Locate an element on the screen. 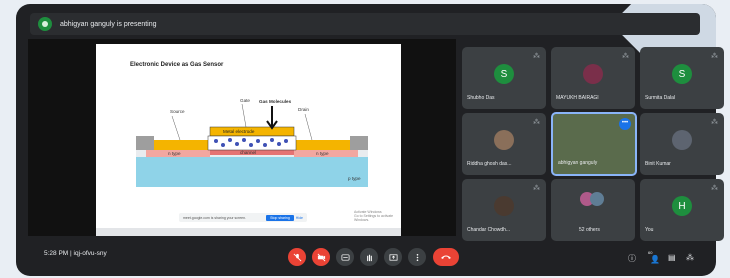 The width and height of the screenshot is (730, 278). present-to-all-icon is located at coordinates (45, 24).